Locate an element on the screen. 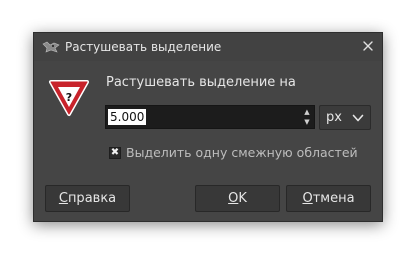 This screenshot has width=416, height=256. feather-amount-label: Растушевать выделение на is located at coordinates (201, 82).